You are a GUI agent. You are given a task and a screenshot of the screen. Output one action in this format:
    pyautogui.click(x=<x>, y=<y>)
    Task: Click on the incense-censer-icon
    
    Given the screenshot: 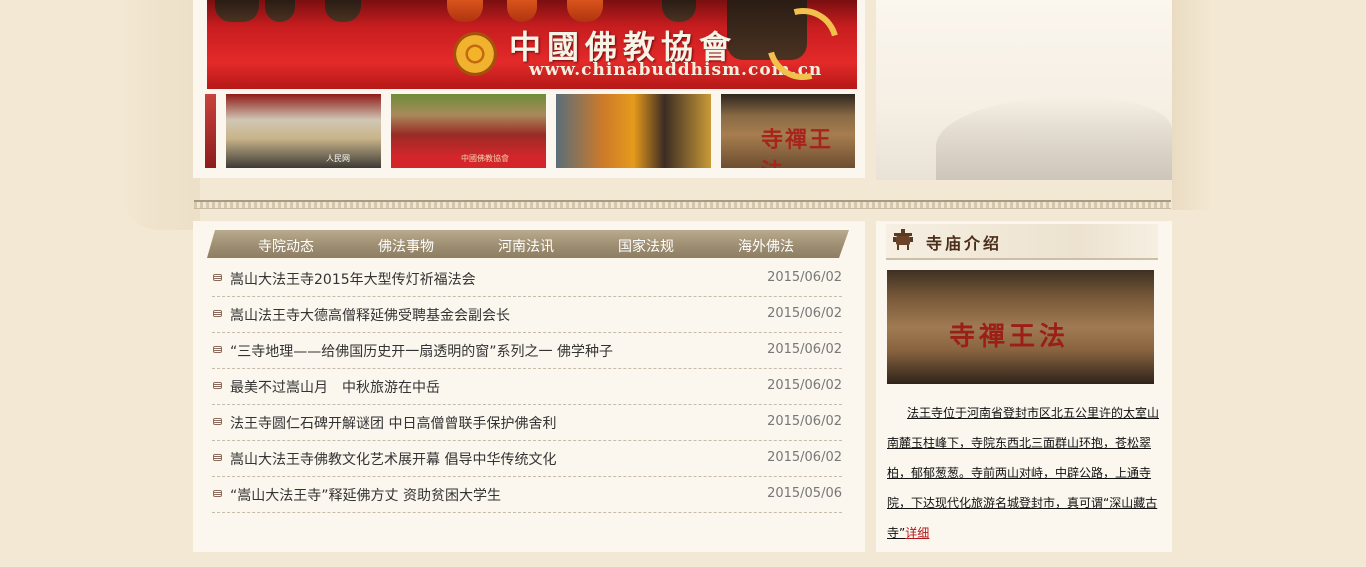 What is the action you would take?
    pyautogui.click(x=903, y=239)
    